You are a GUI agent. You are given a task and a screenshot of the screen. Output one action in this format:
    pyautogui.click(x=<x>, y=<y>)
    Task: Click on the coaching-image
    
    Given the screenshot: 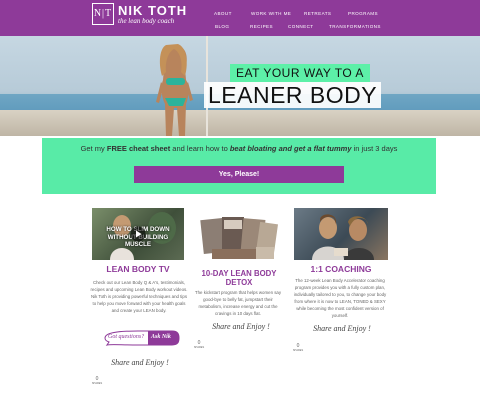 What is the action you would take?
    pyautogui.click(x=341, y=234)
    